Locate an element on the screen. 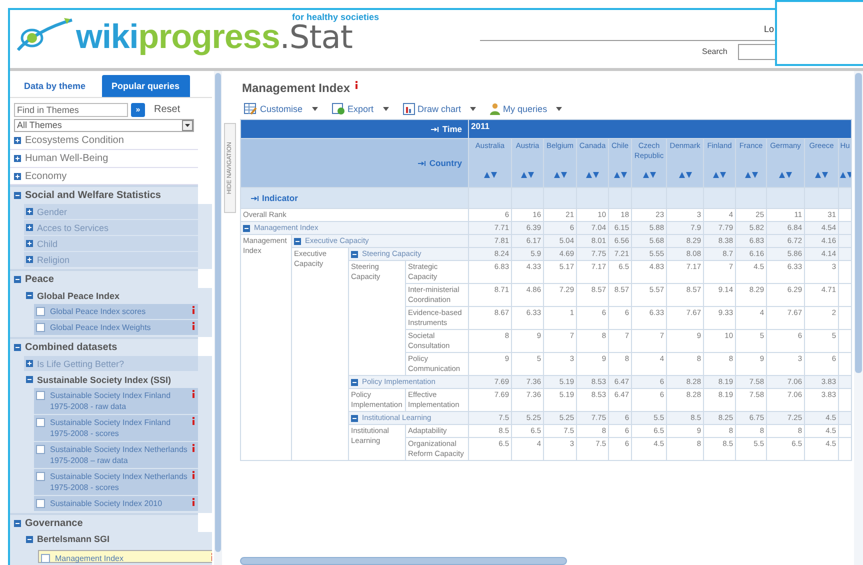  dataset-item: Sustainable Society Index Netherlands 1975-2008 – raw data is located at coordinates (116, 455).